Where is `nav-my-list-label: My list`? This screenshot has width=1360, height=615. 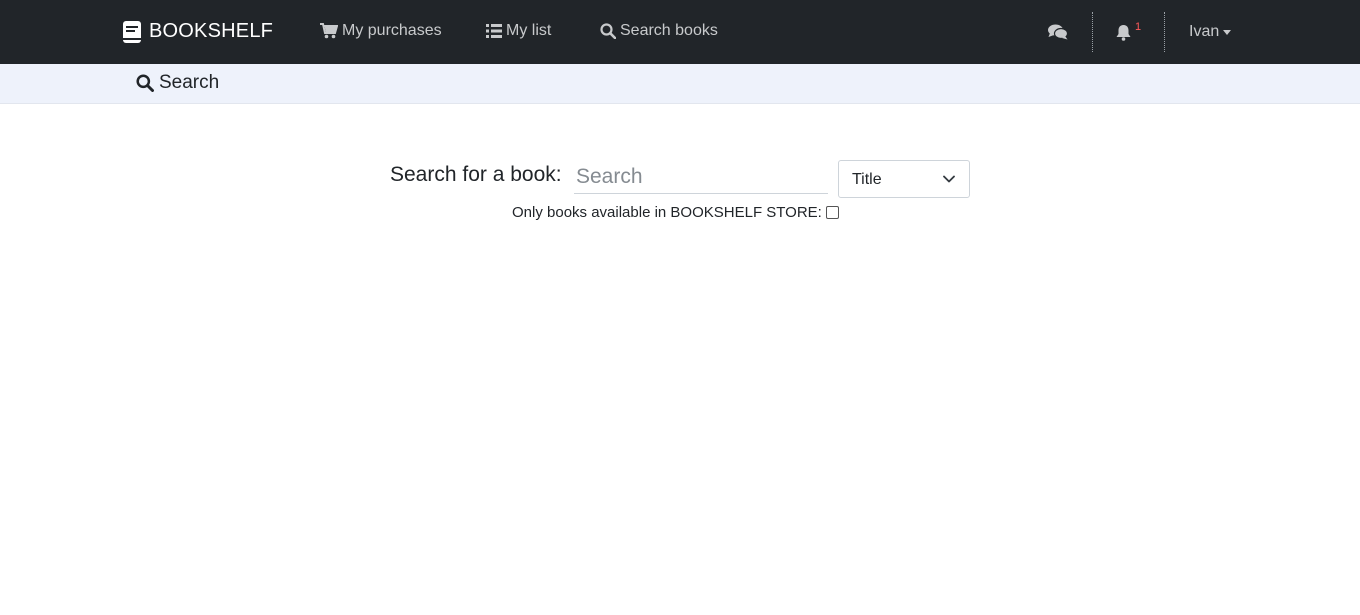 nav-my-list-label: My list is located at coordinates (529, 30).